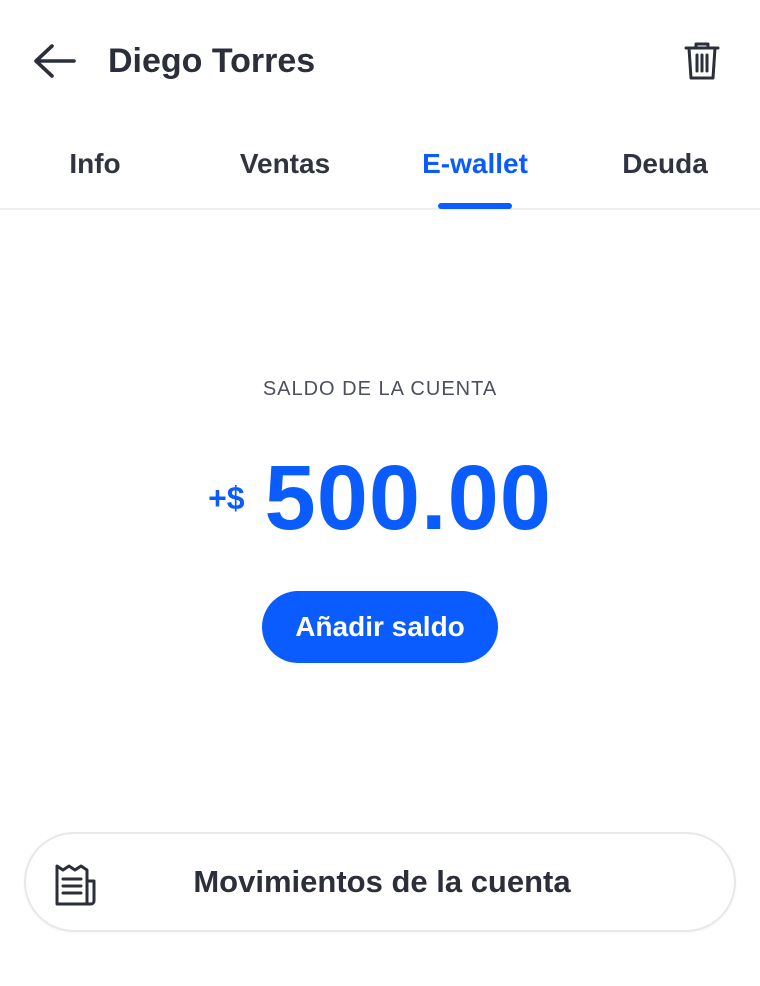 This screenshot has height=986, width=760. I want to click on tab-ventas: Ventas, so click(285, 164).